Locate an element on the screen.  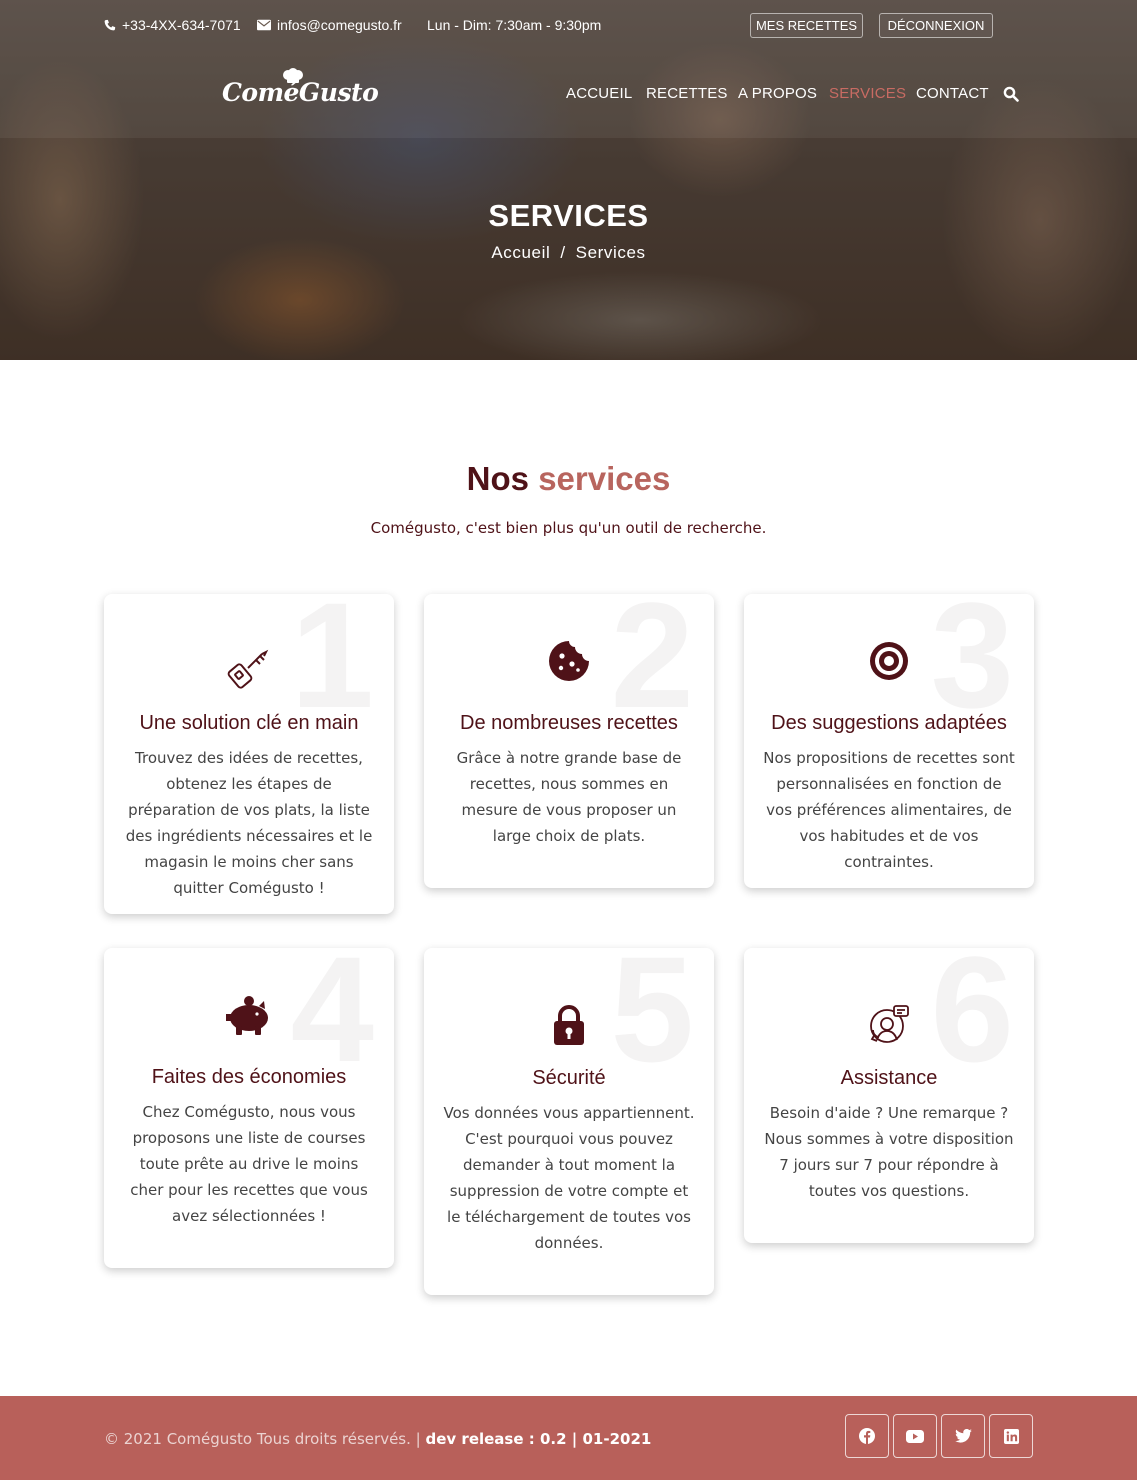
envelope-icon is located at coordinates (264, 25).